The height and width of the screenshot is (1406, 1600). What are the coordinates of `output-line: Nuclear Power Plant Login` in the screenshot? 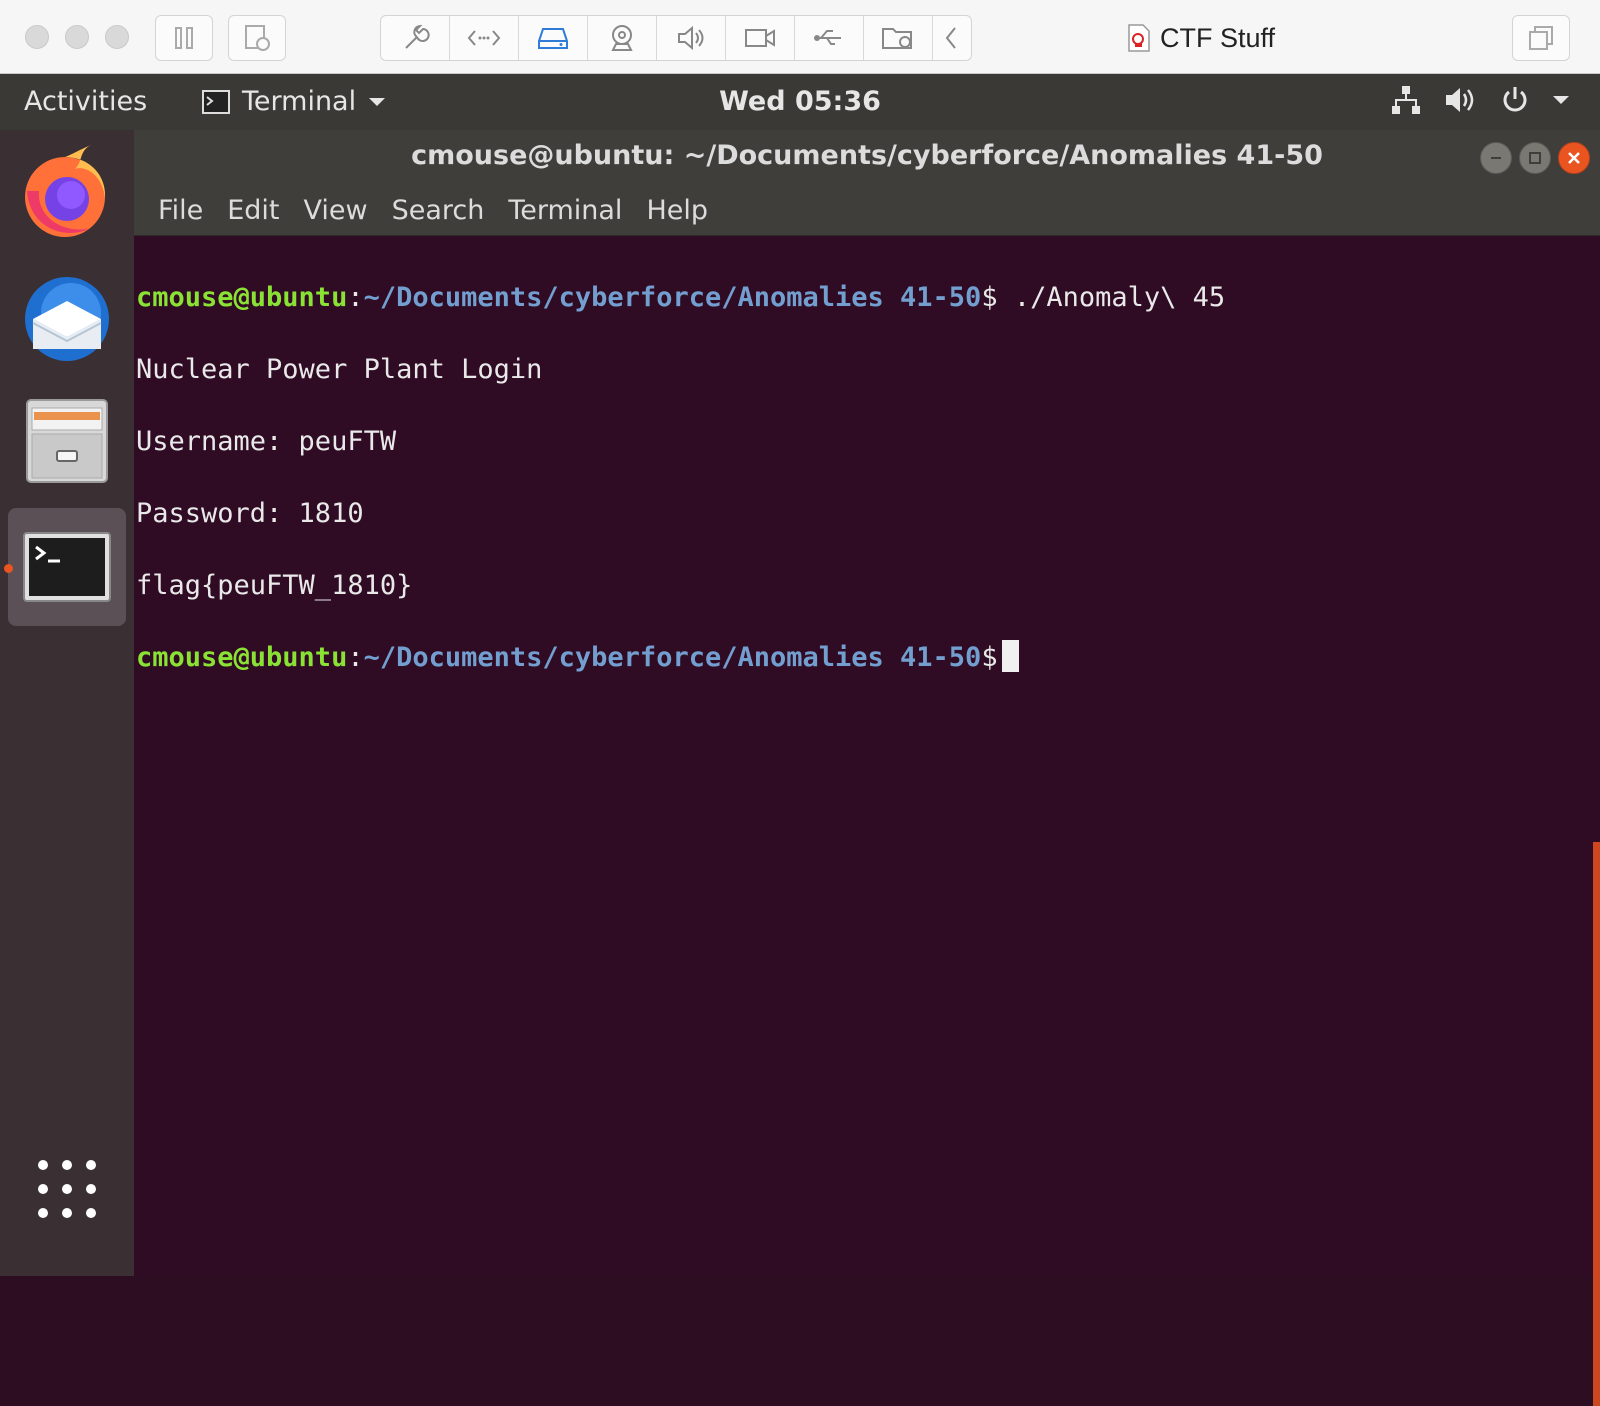 It's located at (339, 369).